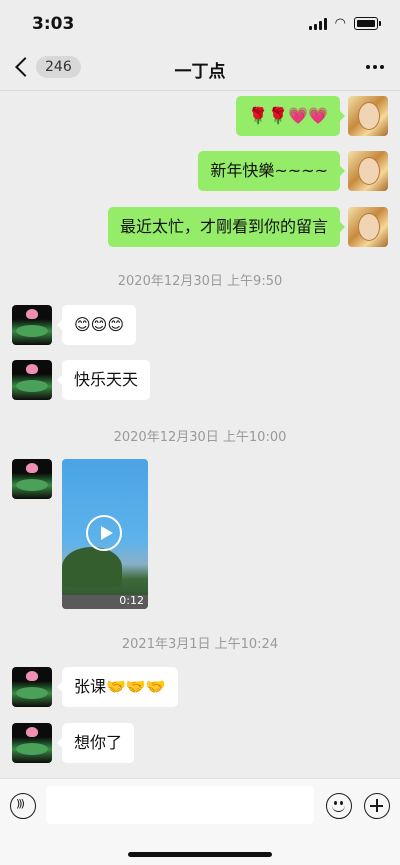 This screenshot has width=400, height=865. Describe the element at coordinates (377, 806) in the screenshot. I see `plus-icon` at that location.